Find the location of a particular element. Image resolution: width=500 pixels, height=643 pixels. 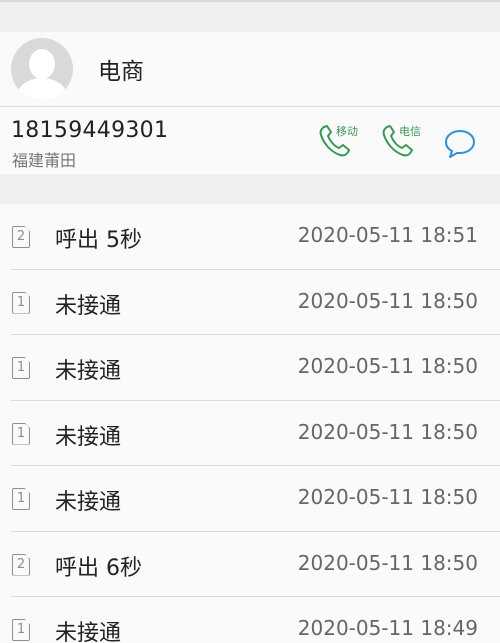

call-log-row: 2 呼出 5秒 2020-05-11 18:51 is located at coordinates (250, 237).